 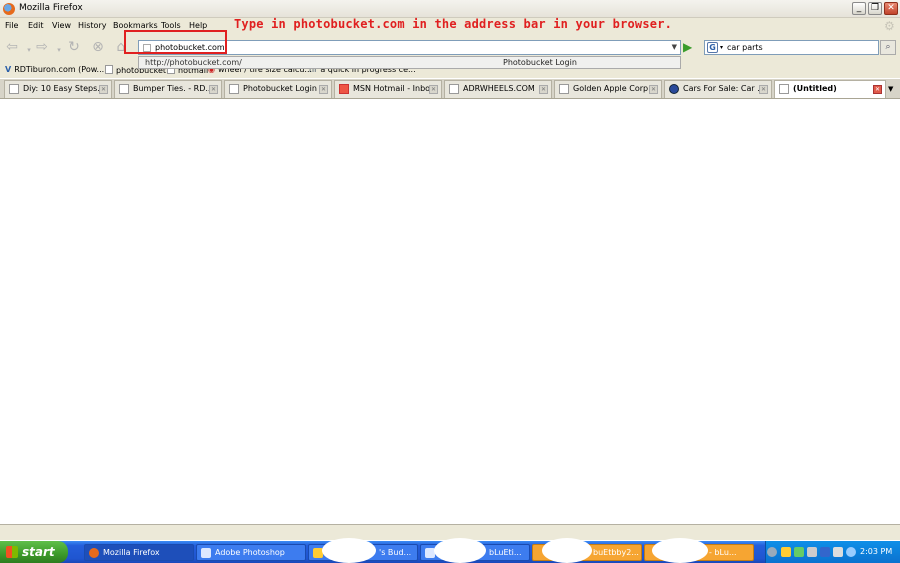 I want to click on start-button: start, so click(x=34, y=552).